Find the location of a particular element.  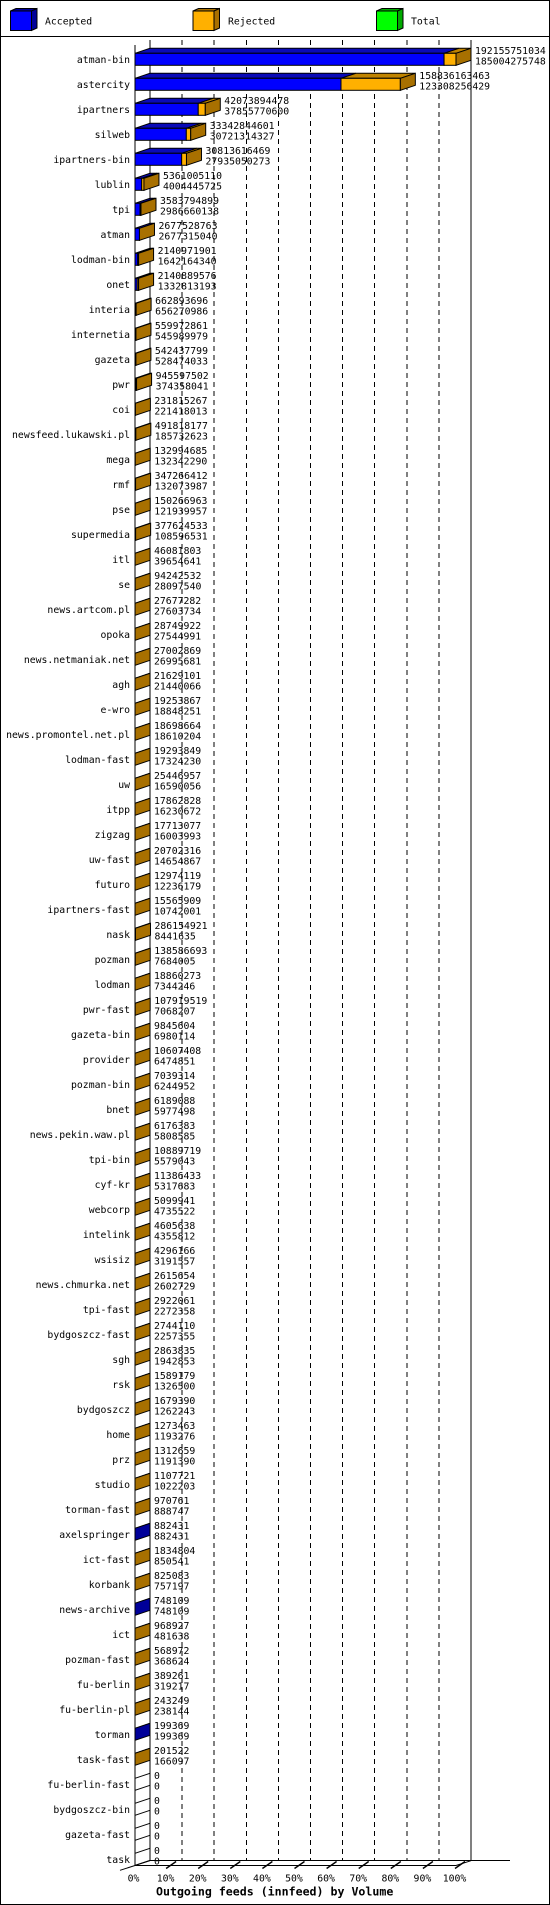

total-value-label: 20702316 is located at coordinates (177, 851).